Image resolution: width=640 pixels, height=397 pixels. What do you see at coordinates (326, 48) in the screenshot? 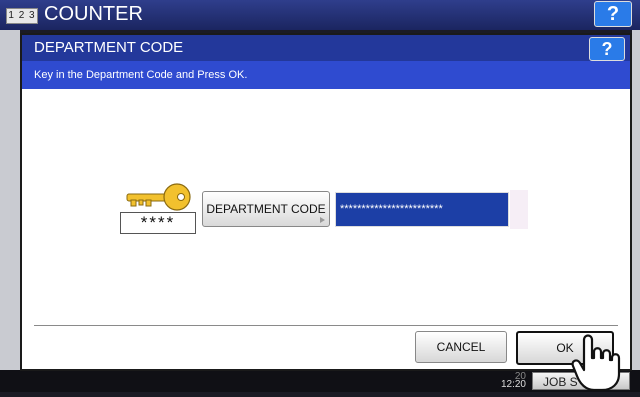
I see `dialog-title-bar: DEPARTMENT CODE ?` at bounding box center [326, 48].